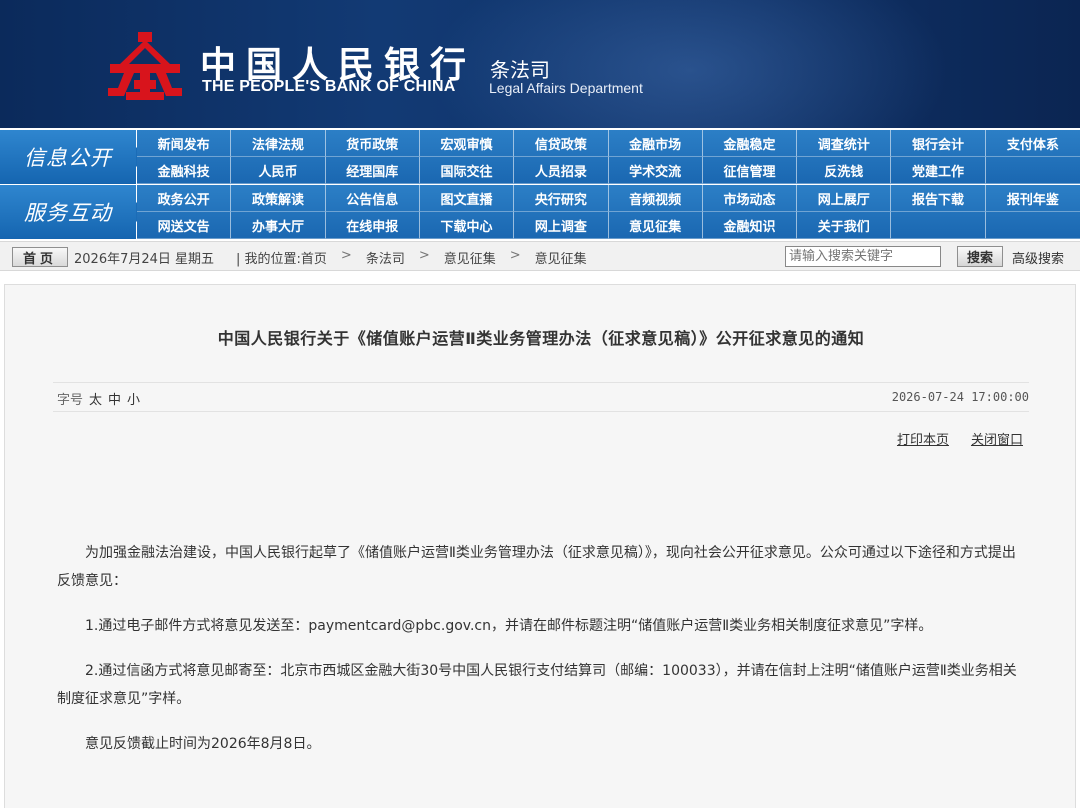  Describe the element at coordinates (372, 198) in the screenshot. I see `nav-item-row2-2: 公告信息` at that location.